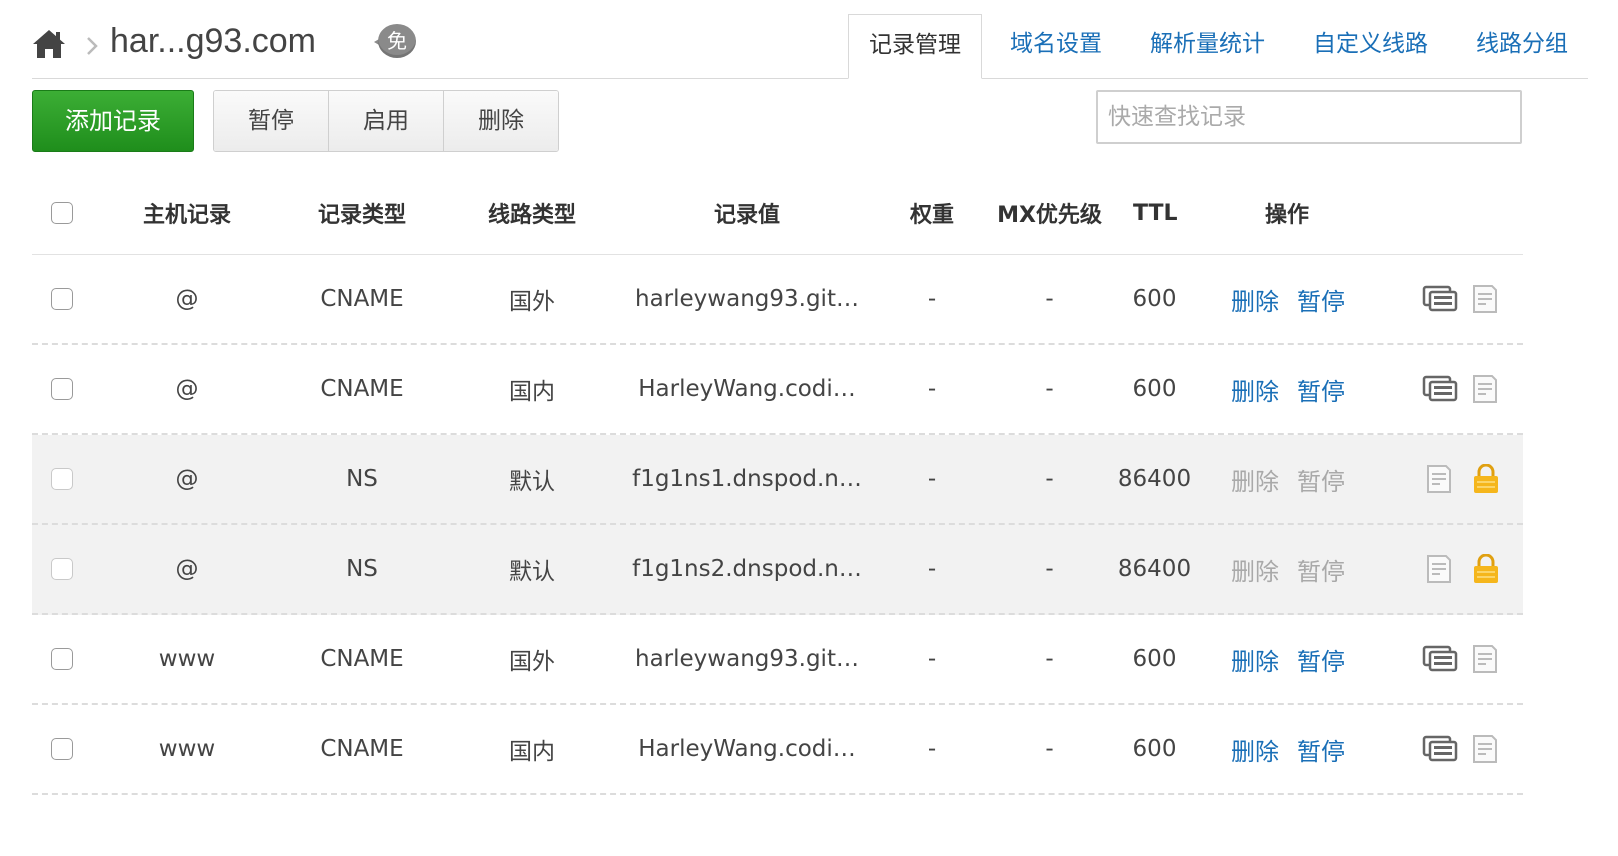 The height and width of the screenshot is (856, 1618). Describe the element at coordinates (1370, 45) in the screenshot. I see `tab-custom-lines: 自定义线路` at that location.